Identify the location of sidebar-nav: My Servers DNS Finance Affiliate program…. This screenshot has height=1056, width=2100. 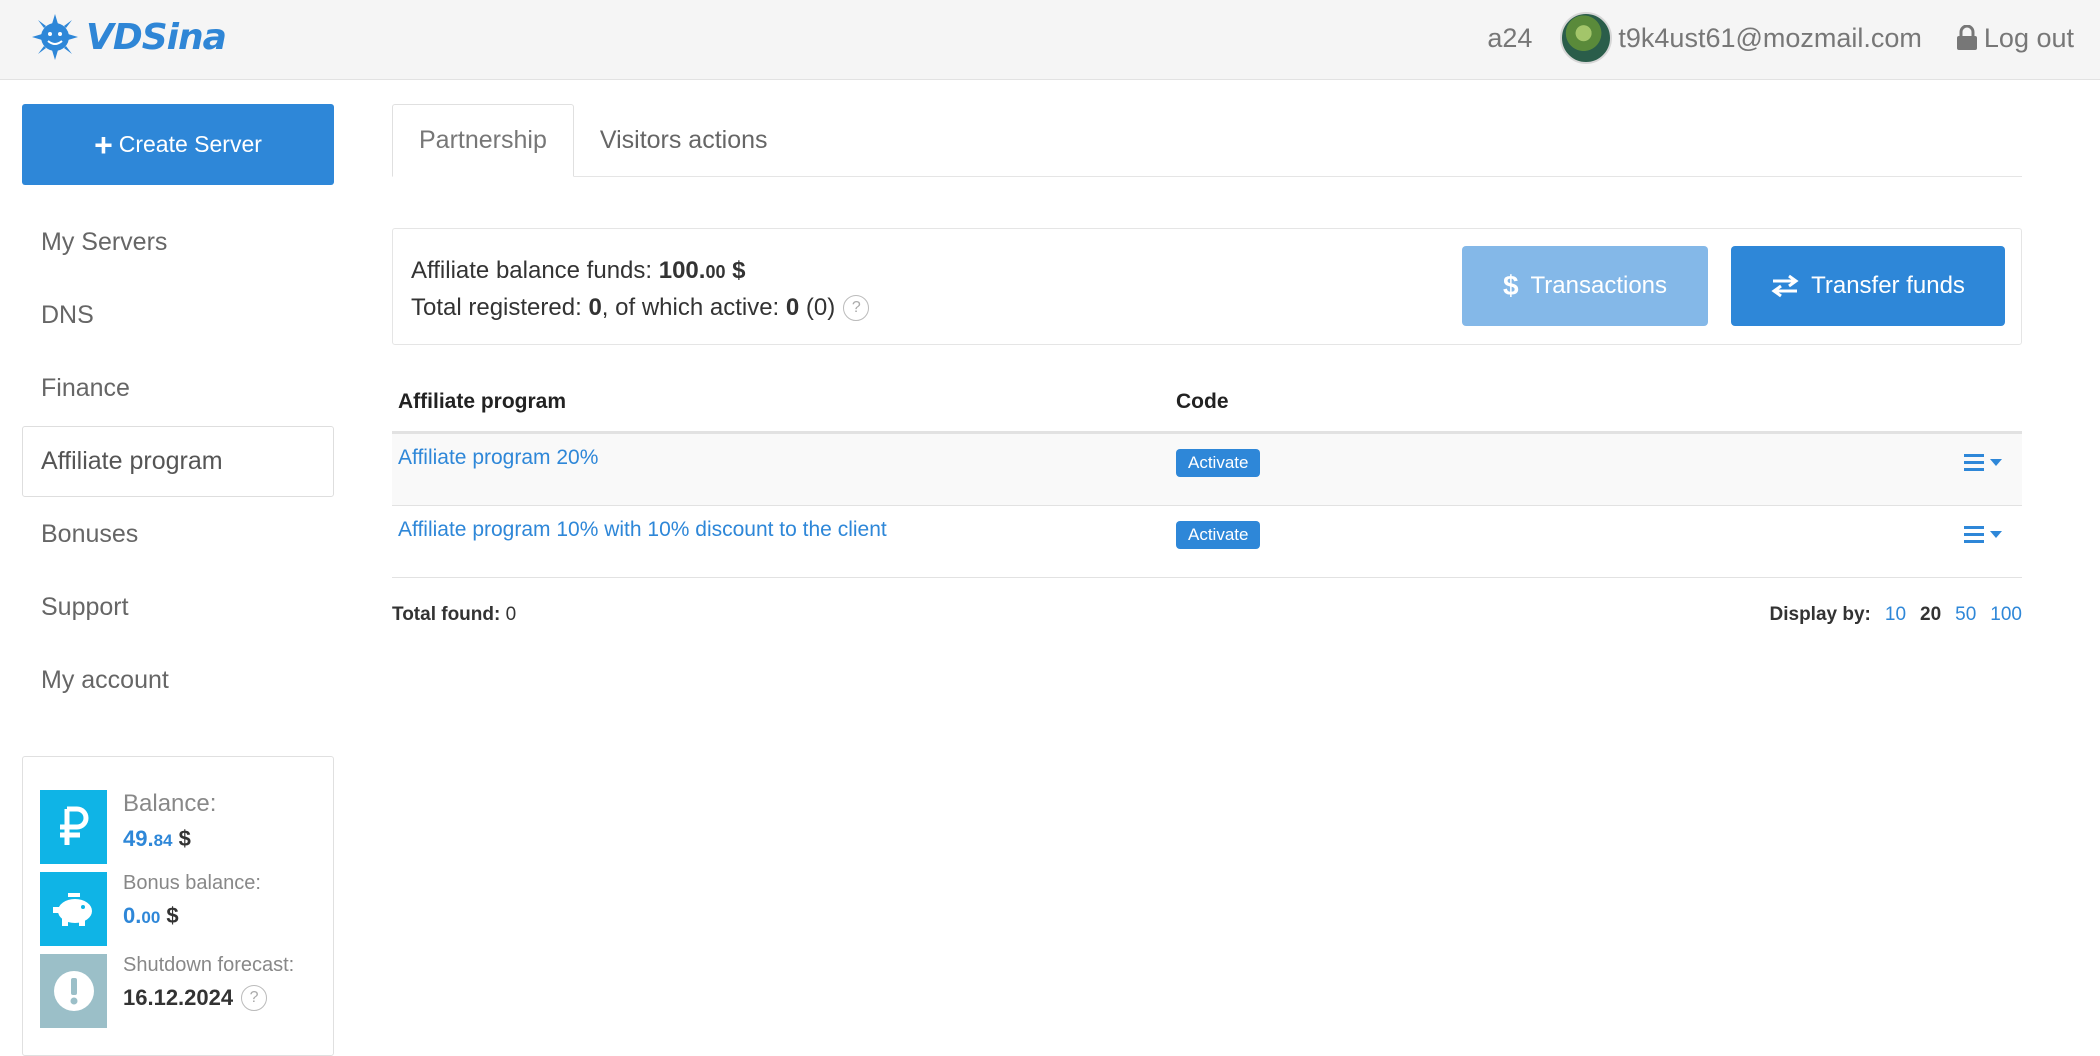
(178, 461).